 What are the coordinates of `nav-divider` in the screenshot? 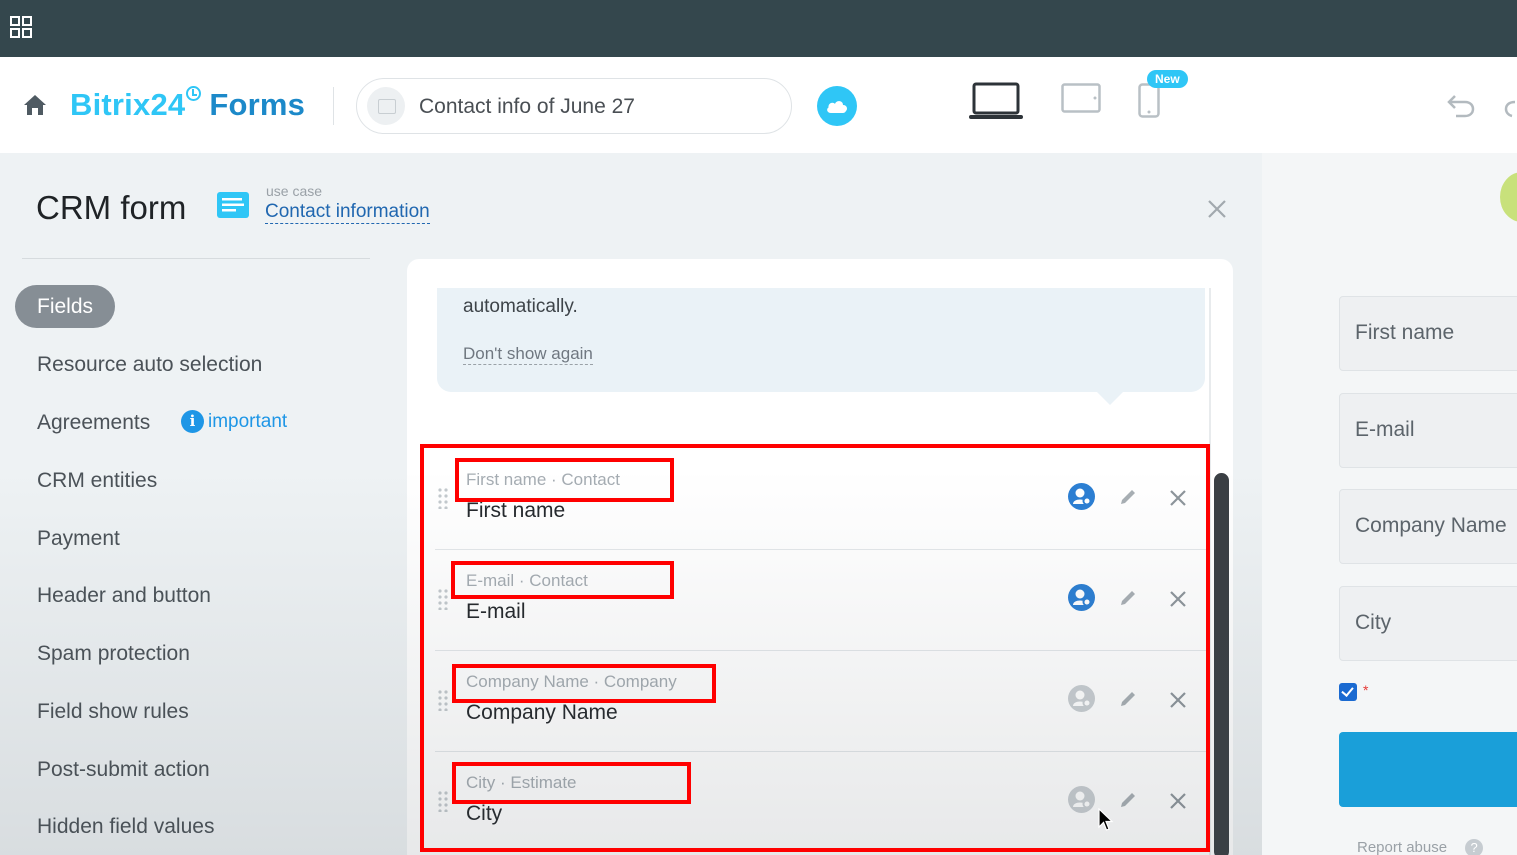 It's located at (196, 258).